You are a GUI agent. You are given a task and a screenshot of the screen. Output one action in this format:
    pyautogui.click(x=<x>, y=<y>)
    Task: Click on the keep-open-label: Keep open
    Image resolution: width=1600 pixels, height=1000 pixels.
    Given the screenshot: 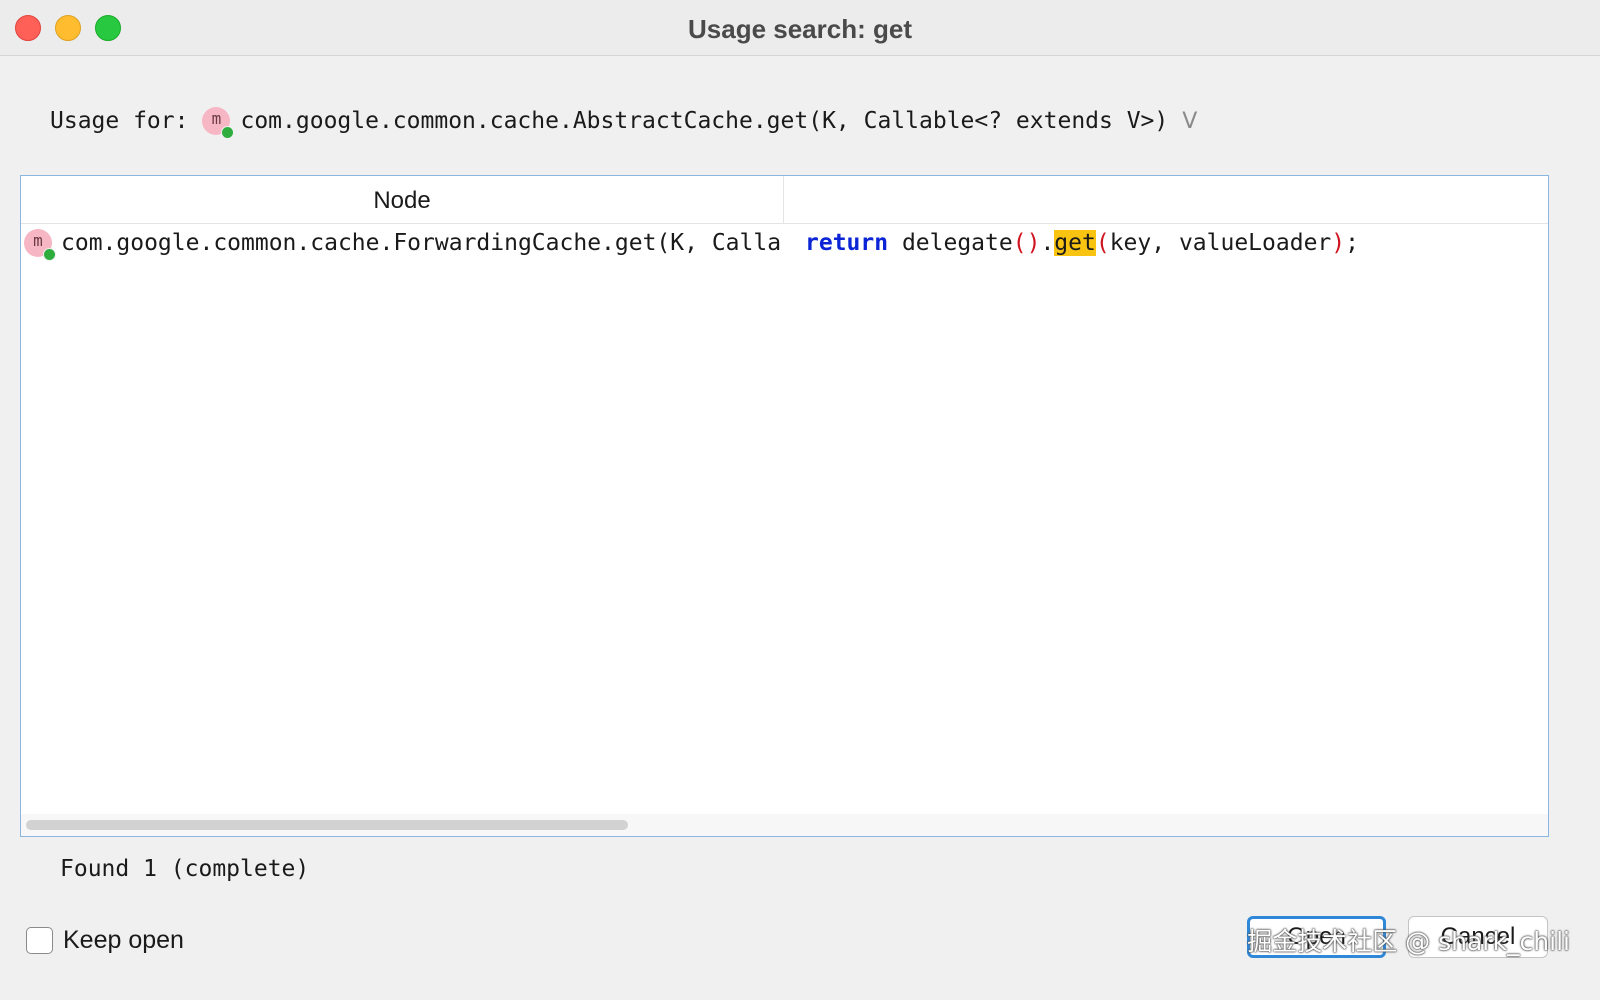 What is the action you would take?
    pyautogui.click(x=123, y=939)
    